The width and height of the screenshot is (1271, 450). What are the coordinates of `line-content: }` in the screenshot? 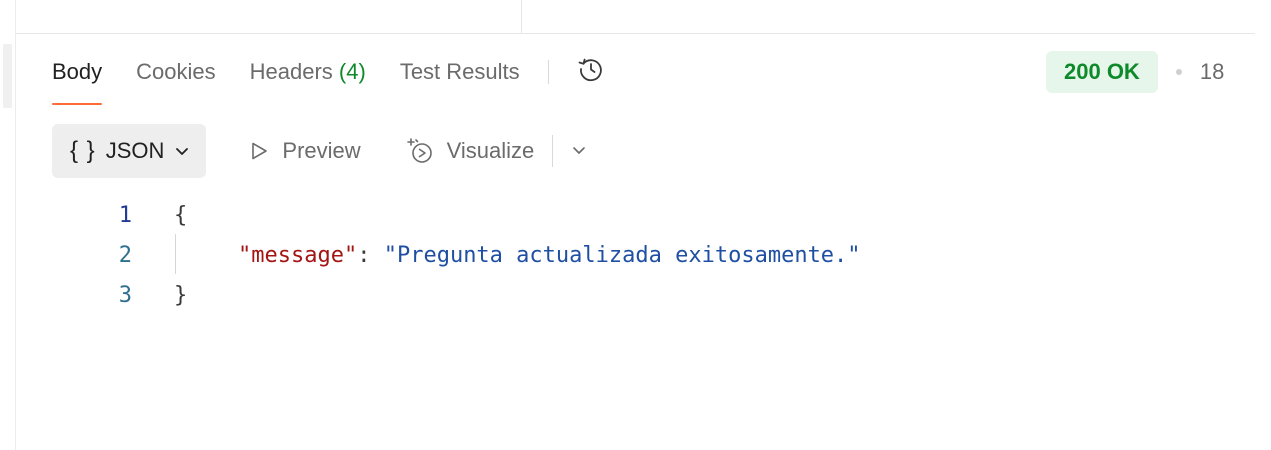 It's located at (180, 296).